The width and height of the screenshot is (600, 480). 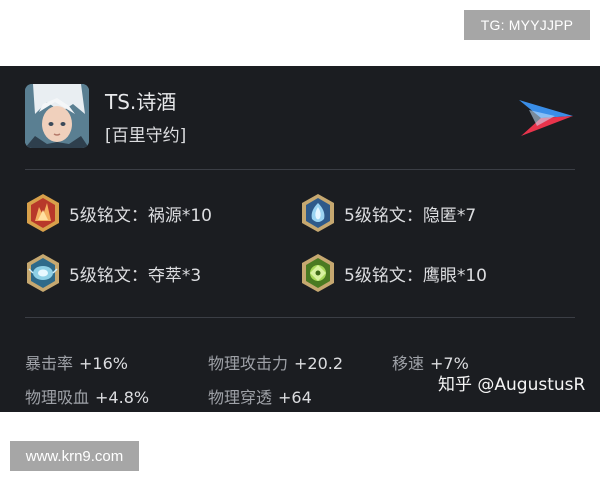 What do you see at coordinates (408, 363) in the screenshot?
I see `stat-label: 移速` at bounding box center [408, 363].